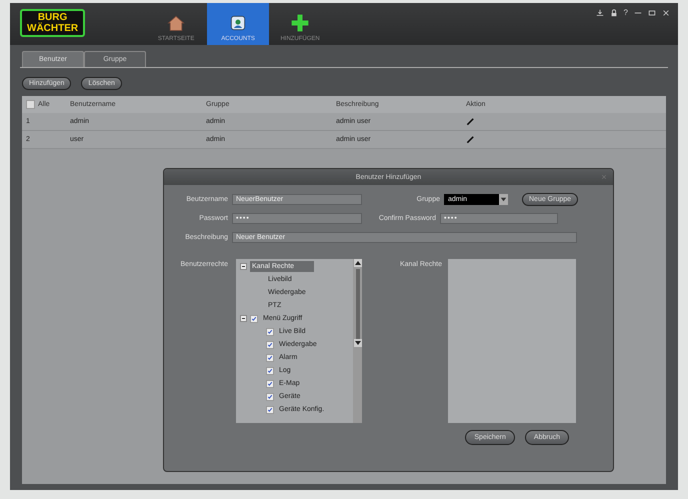  What do you see at coordinates (600, 13) in the screenshot?
I see `download-icon` at bounding box center [600, 13].